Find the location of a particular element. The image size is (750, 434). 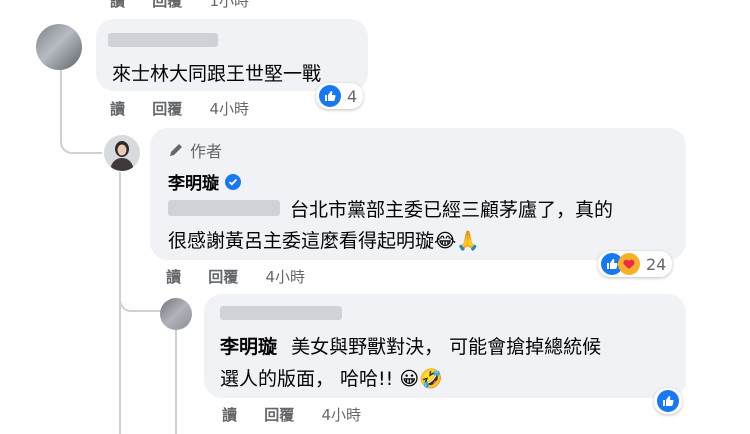

reaction-count: 4 is located at coordinates (352, 96).